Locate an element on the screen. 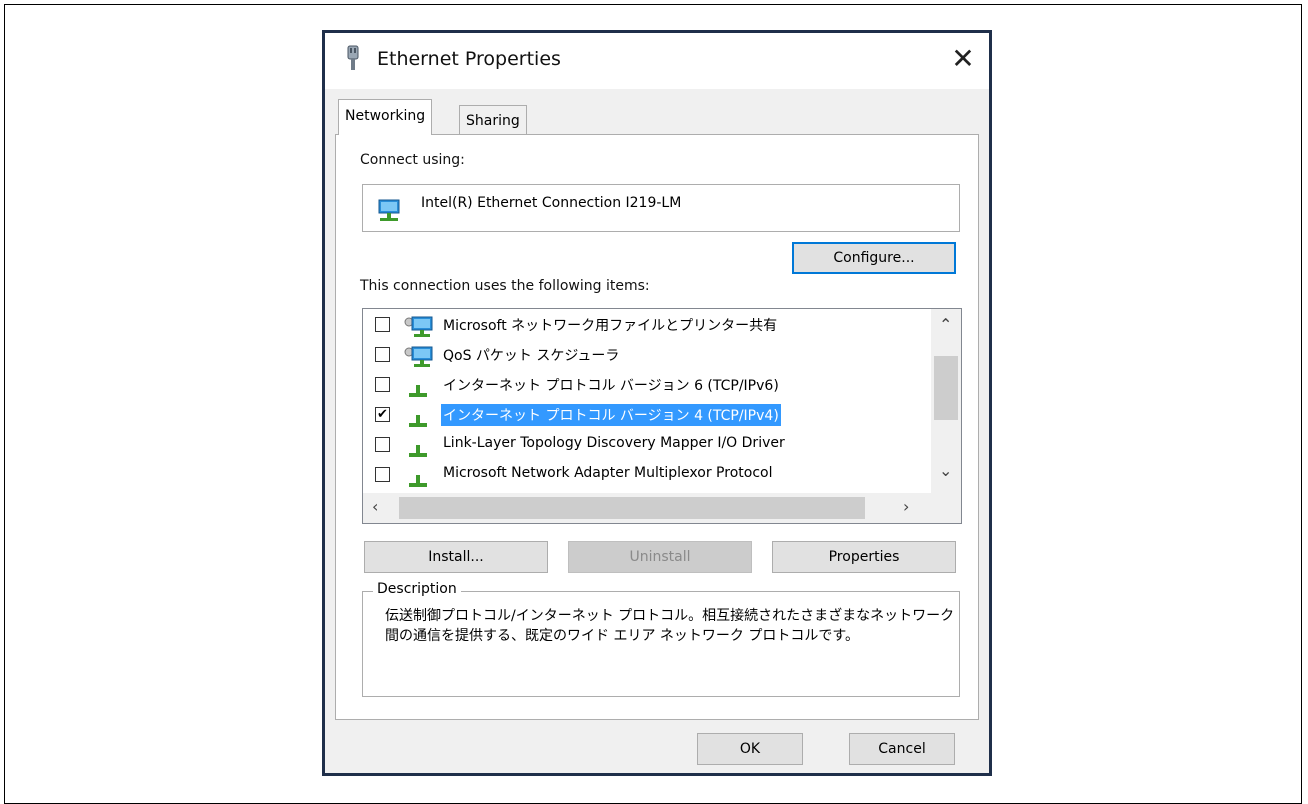  scroll-right-icon: › is located at coordinates (906, 506).